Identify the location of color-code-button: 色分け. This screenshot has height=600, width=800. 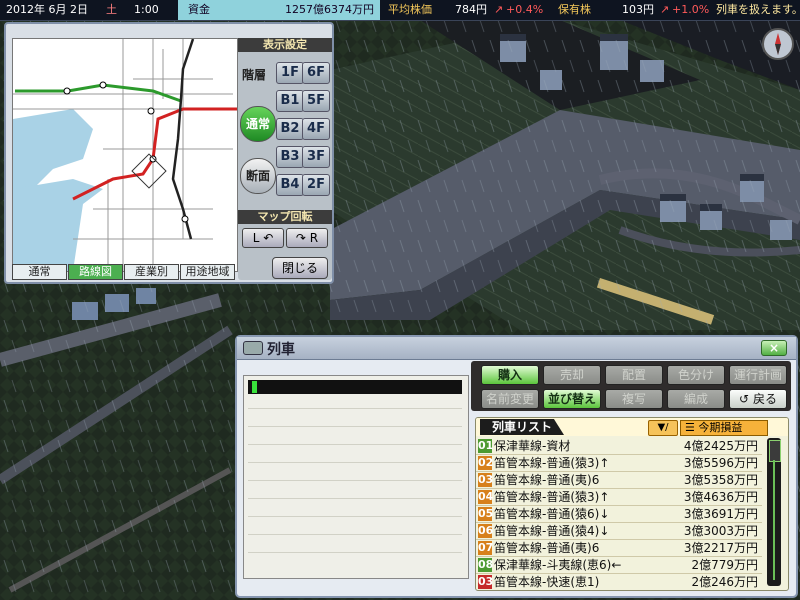
(696, 375).